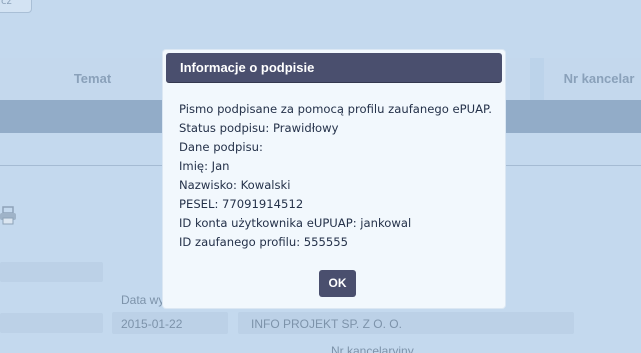 The height and width of the screenshot is (353, 641). I want to click on dialog-line-data-heading: Dane podpisu:, so click(221, 147).